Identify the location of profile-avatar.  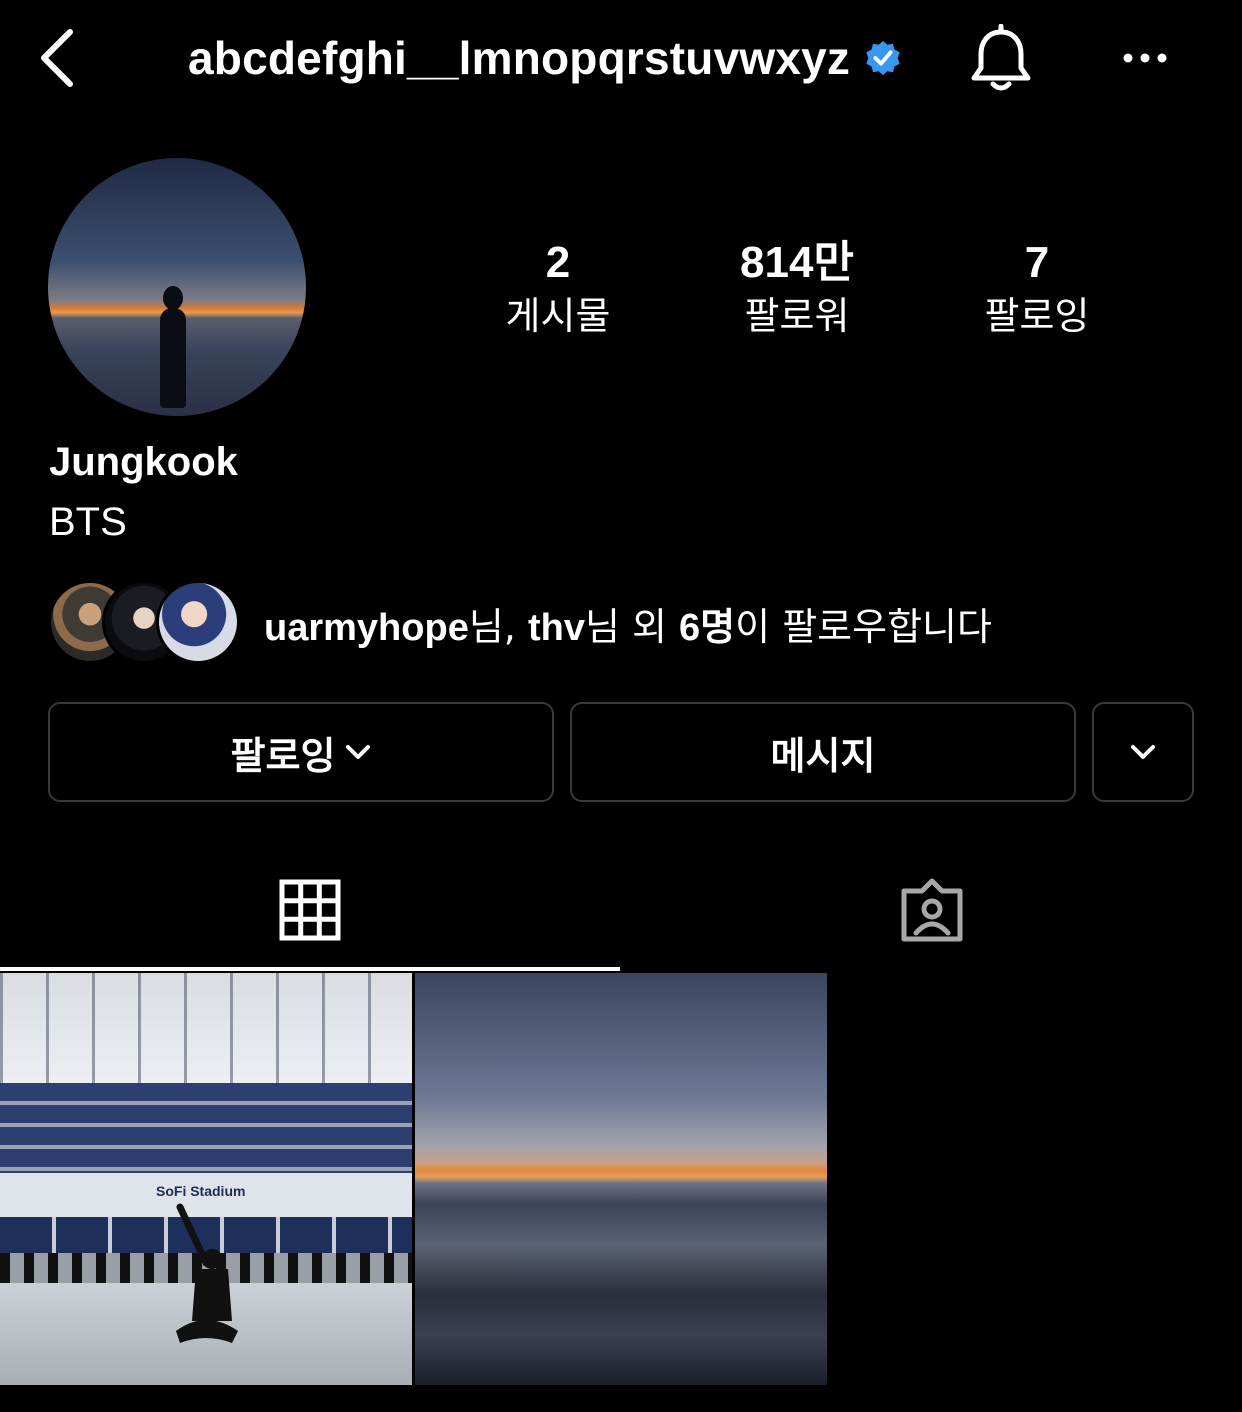
(177, 287).